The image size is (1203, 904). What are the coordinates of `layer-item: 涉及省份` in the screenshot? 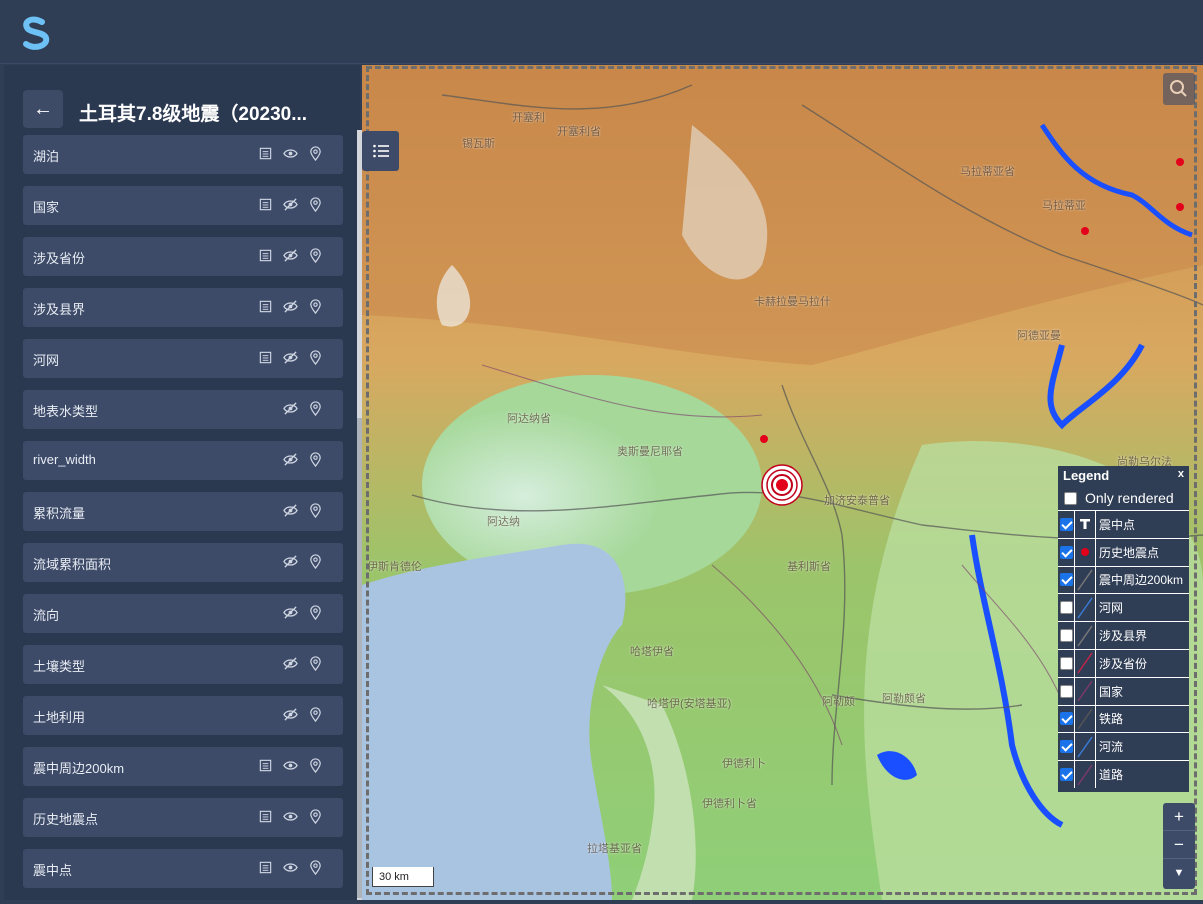 It's located at (183, 256).